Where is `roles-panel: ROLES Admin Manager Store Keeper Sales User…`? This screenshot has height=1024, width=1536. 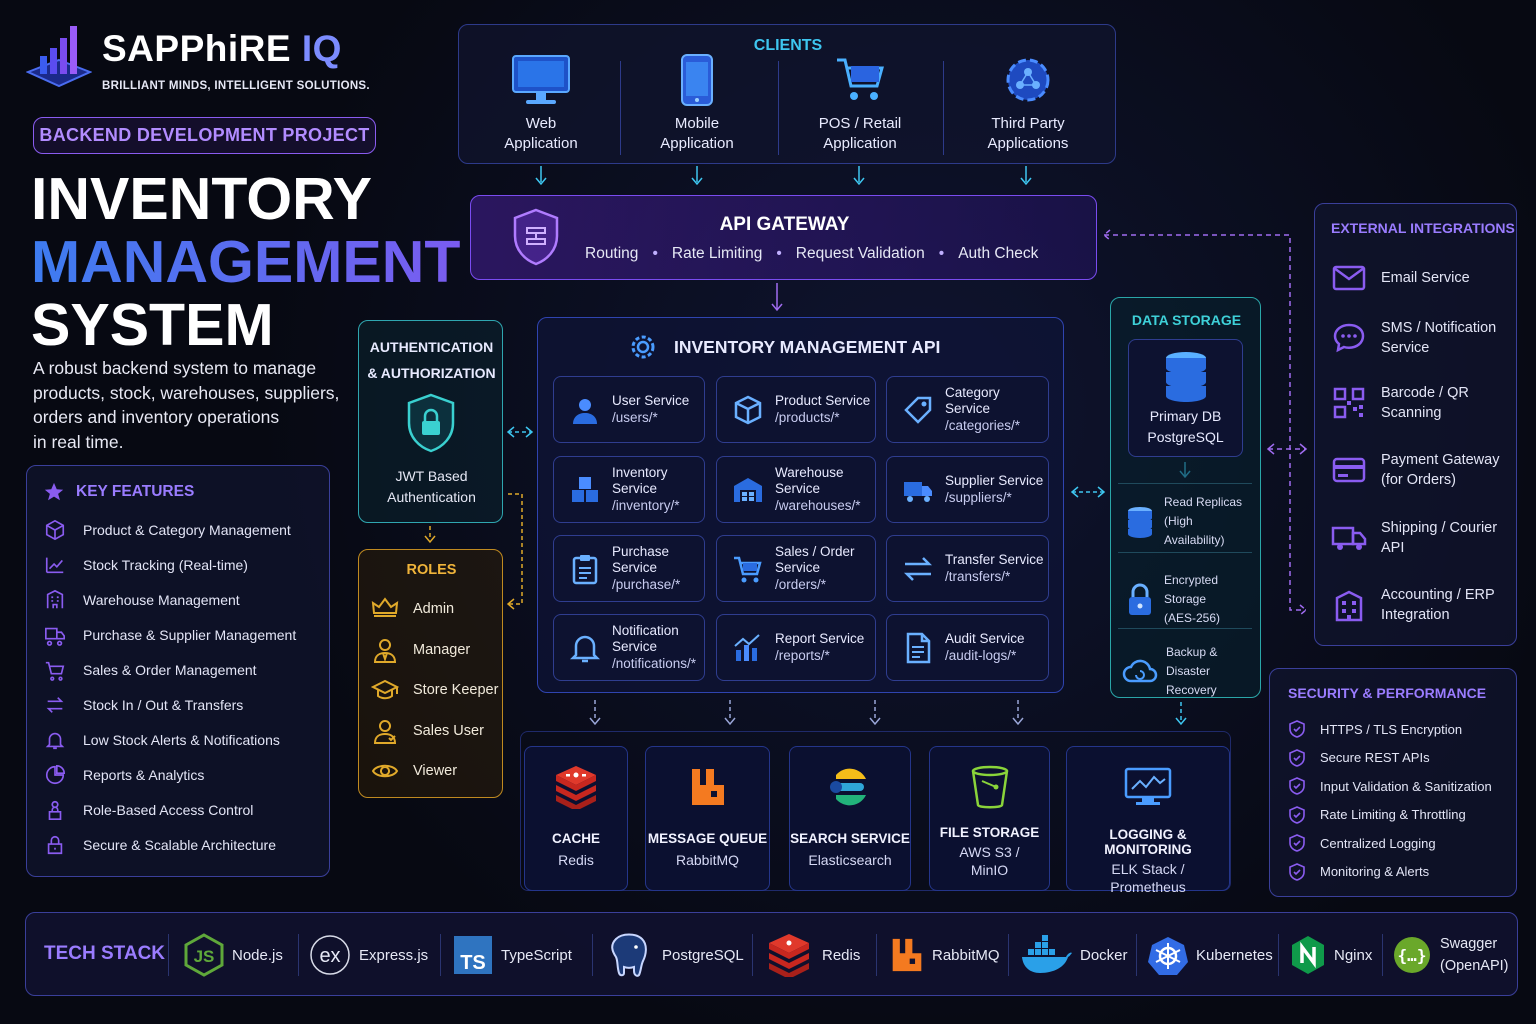
roles-panel: ROLES Admin Manager Store Keeper Sales User… is located at coordinates (430, 673).